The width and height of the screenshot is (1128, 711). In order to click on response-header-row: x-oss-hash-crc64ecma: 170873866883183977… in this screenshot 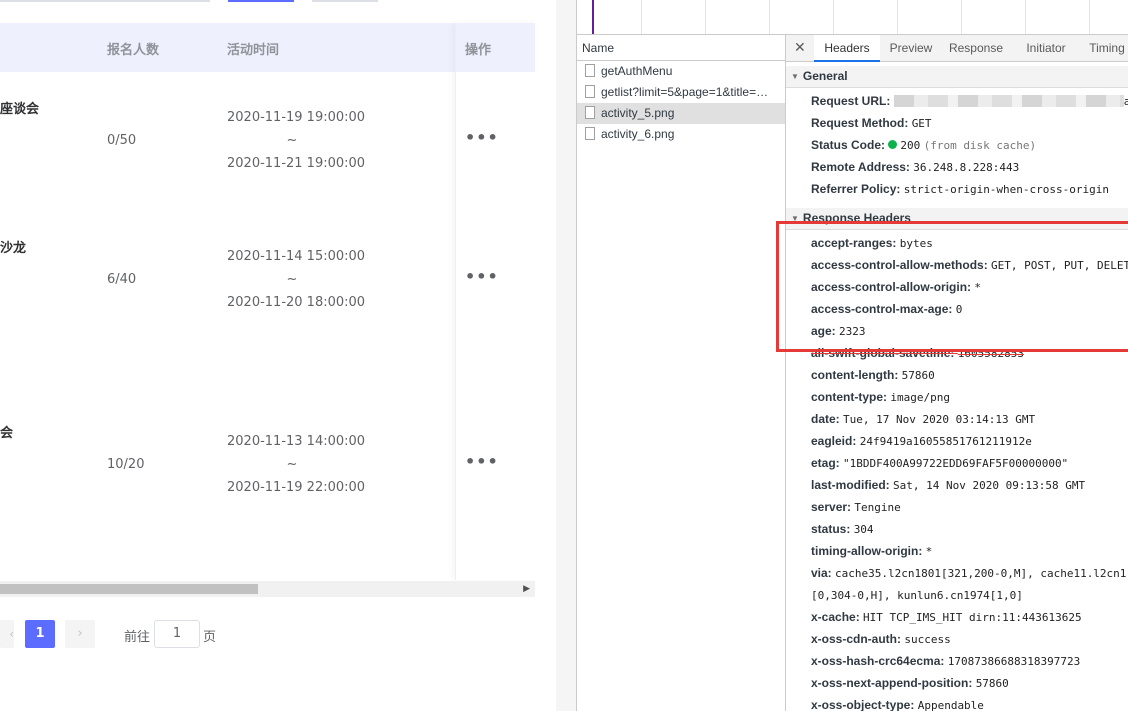, I will do `click(945, 661)`.